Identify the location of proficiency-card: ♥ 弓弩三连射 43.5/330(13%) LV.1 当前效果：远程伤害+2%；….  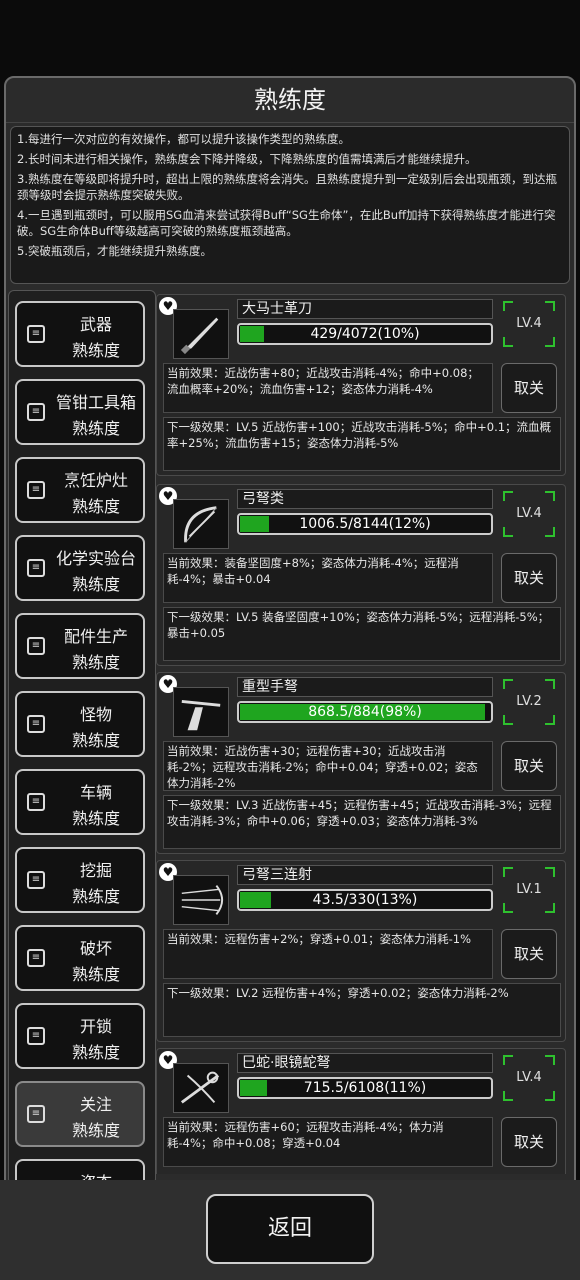
(361, 951).